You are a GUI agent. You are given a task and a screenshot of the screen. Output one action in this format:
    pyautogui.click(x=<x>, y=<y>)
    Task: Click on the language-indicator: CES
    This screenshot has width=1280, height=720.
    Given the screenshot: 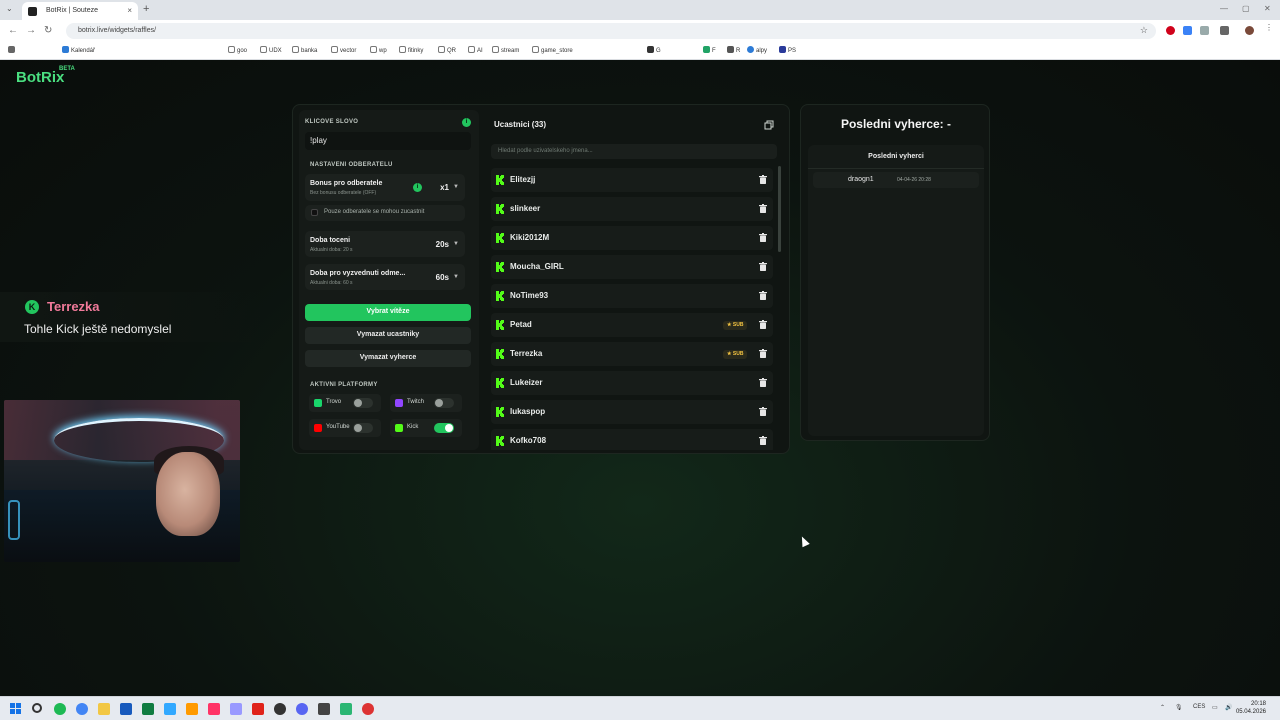 What is the action you would take?
    pyautogui.click(x=1199, y=707)
    